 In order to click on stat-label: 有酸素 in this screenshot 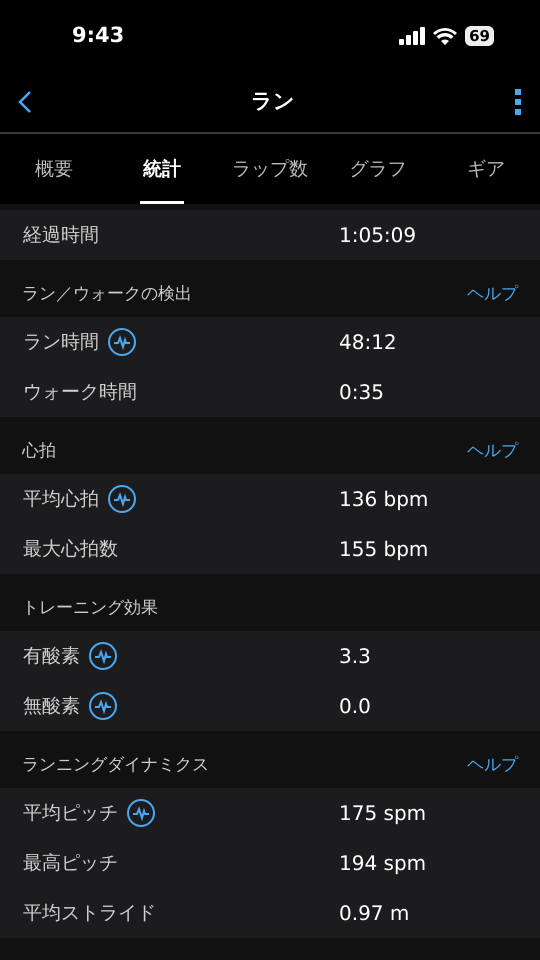, I will do `click(51, 656)`.